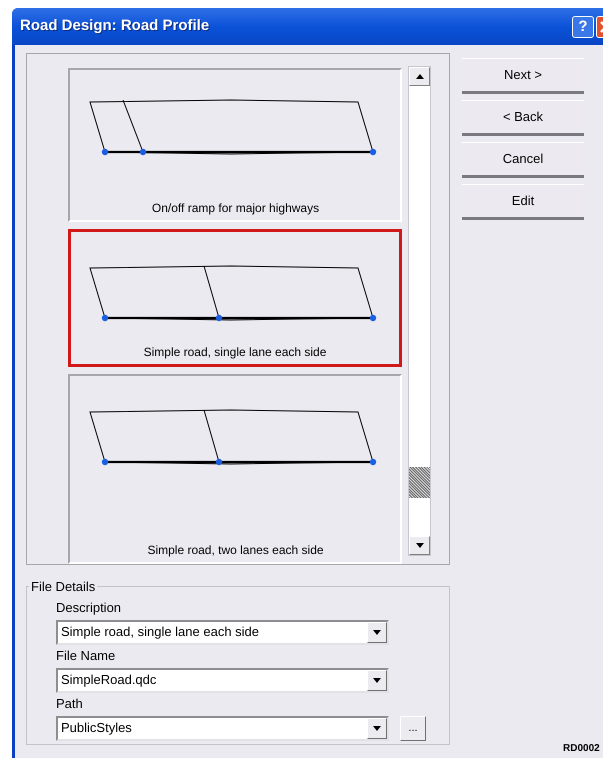 This screenshot has height=758, width=603. I want to click on help-button: ?, so click(583, 27).